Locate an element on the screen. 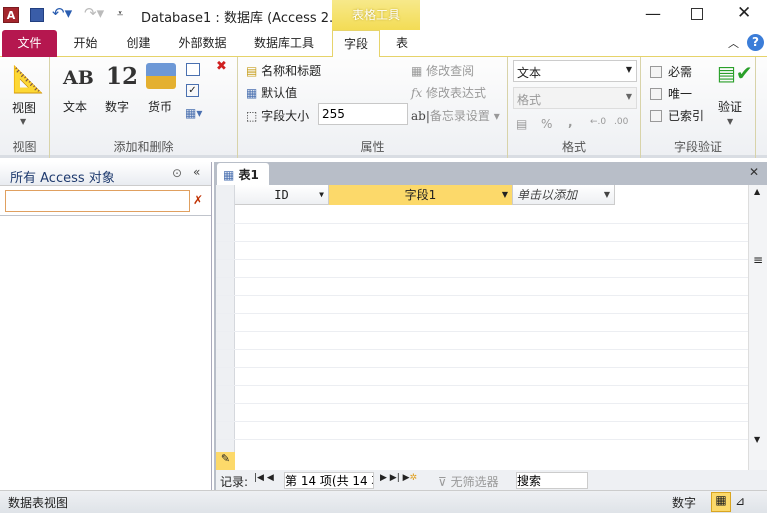  data-type-select: 文本 ▼ is located at coordinates (575, 71).